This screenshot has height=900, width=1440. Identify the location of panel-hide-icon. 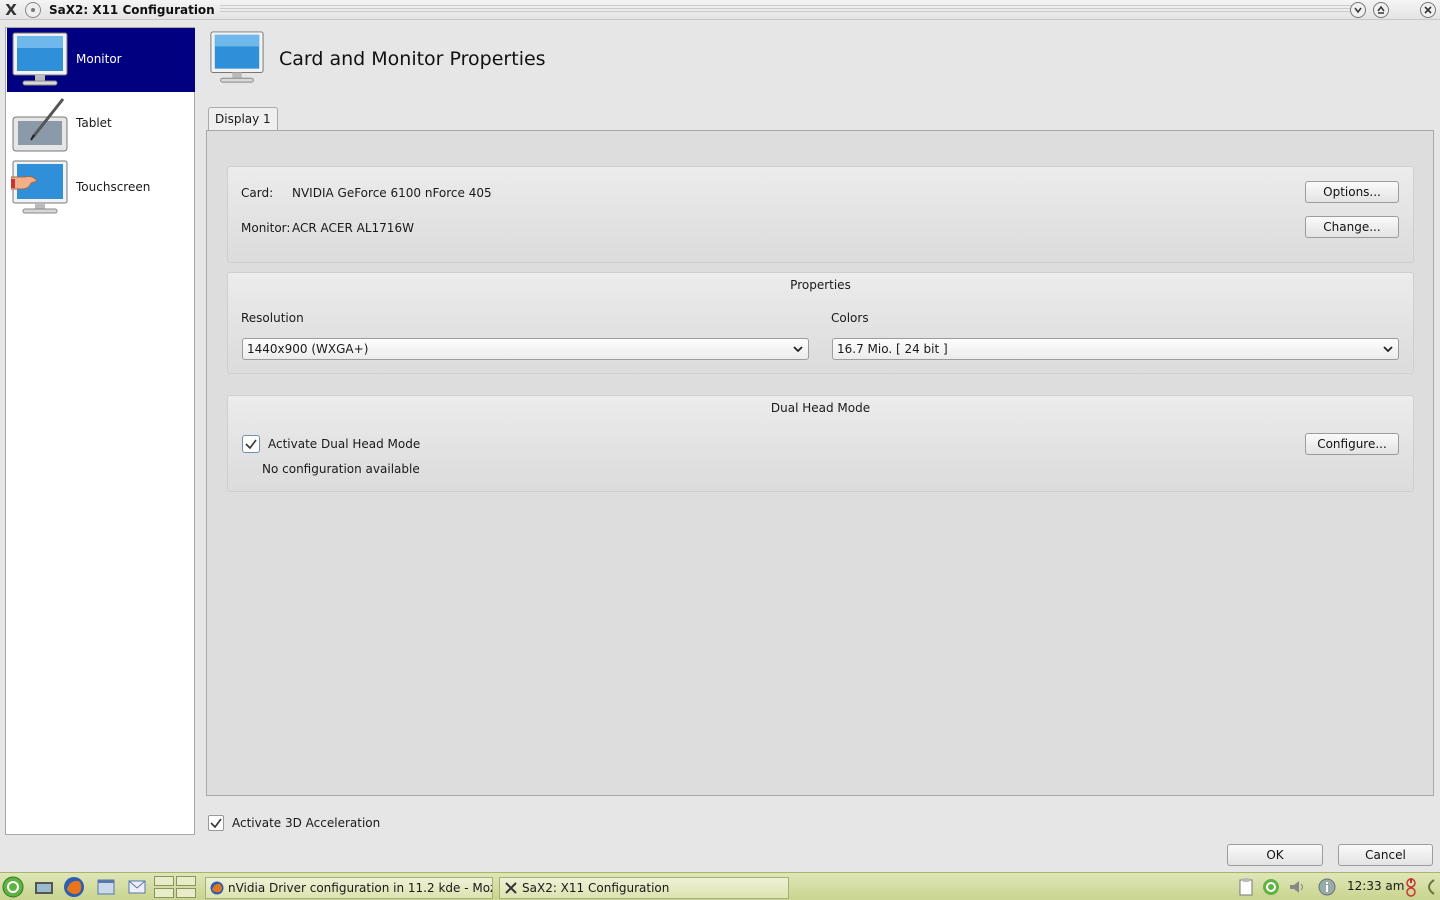
(1430, 887).